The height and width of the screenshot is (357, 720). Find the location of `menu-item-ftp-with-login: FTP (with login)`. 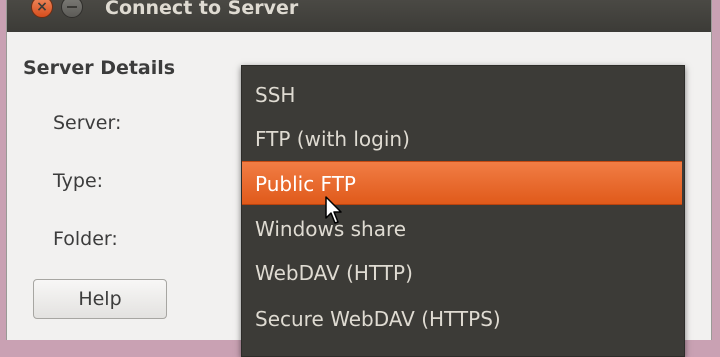

menu-item-ftp-with-login: FTP (with login) is located at coordinates (462, 139).